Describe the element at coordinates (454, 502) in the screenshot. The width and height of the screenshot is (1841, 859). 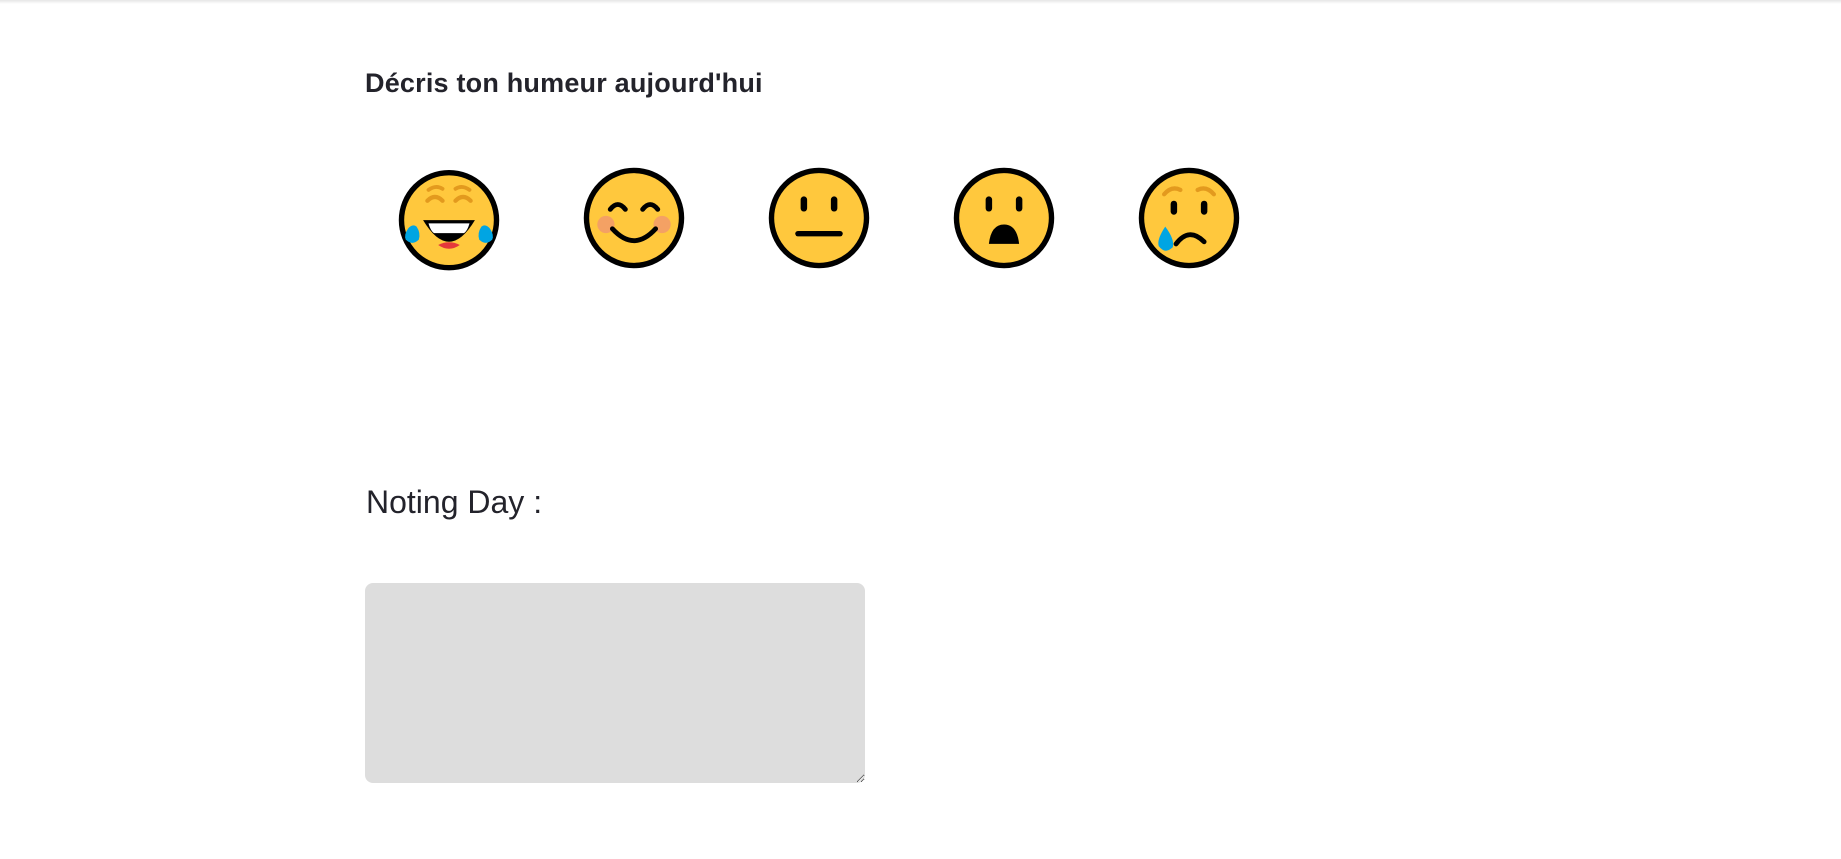
I see `noting-day-label: Noting Day :` at that location.